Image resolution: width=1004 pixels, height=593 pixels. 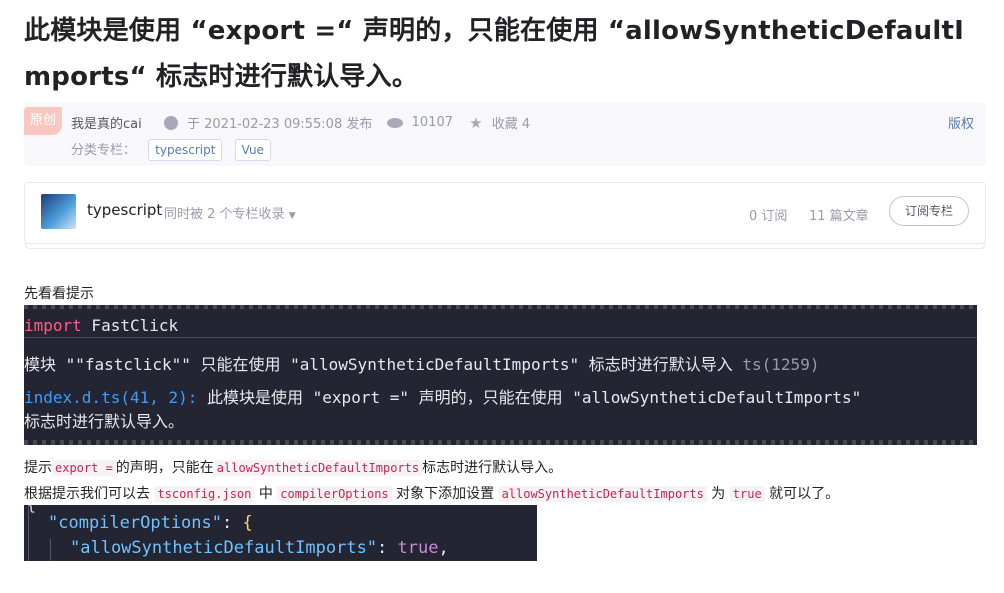 I want to click on cropped-edge-top, so click(x=500, y=307).